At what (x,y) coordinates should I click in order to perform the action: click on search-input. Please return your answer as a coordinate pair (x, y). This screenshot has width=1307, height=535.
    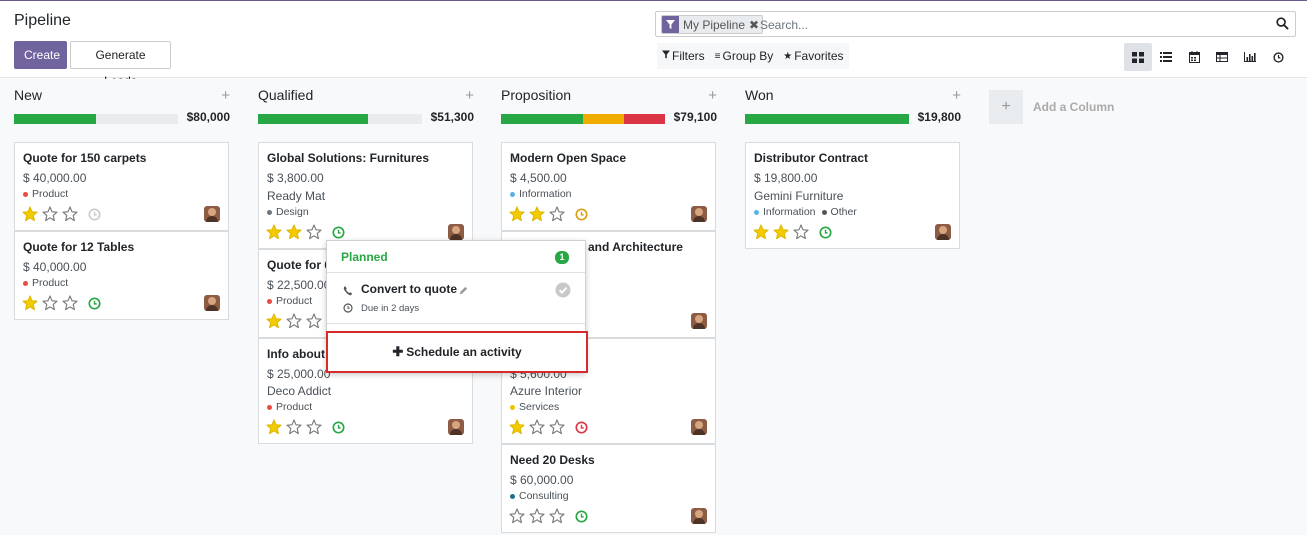
    Looking at the image, I should click on (1010, 24).